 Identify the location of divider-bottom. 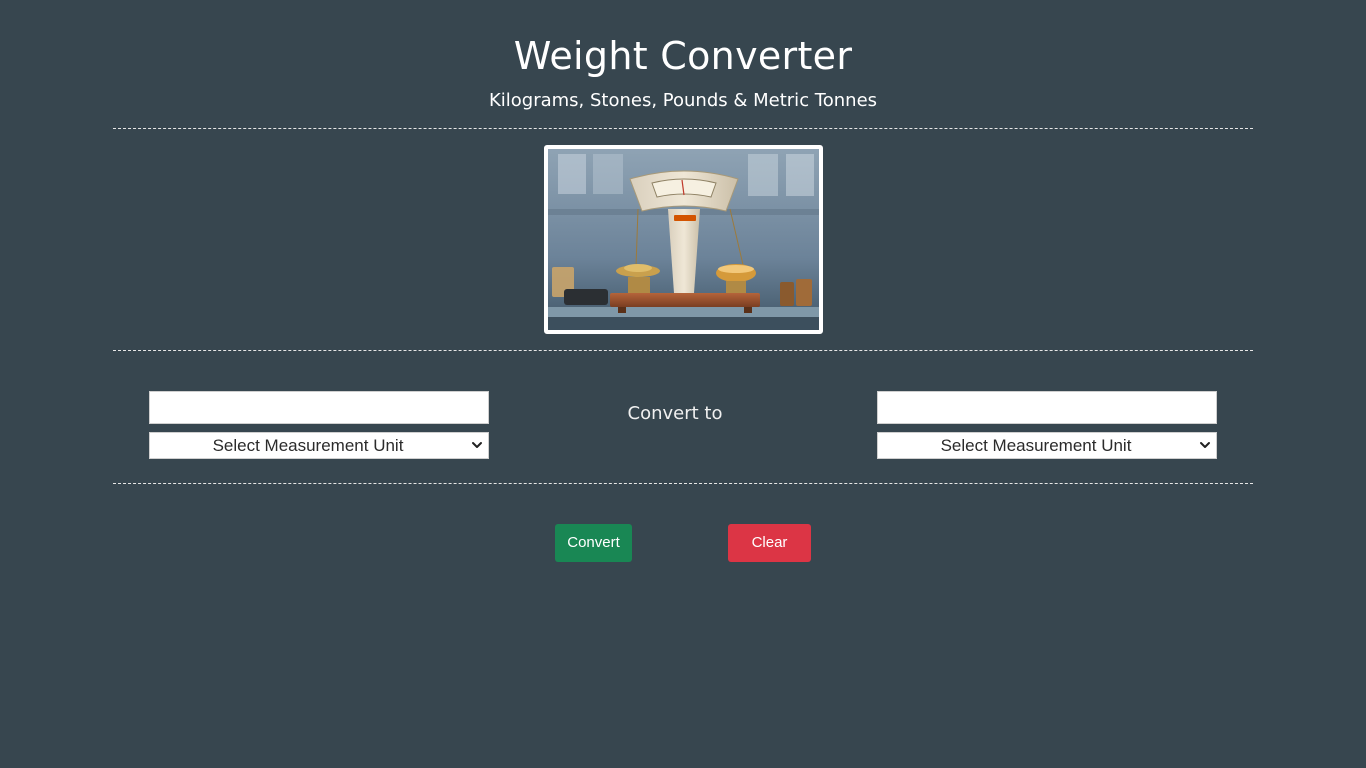
(683, 483).